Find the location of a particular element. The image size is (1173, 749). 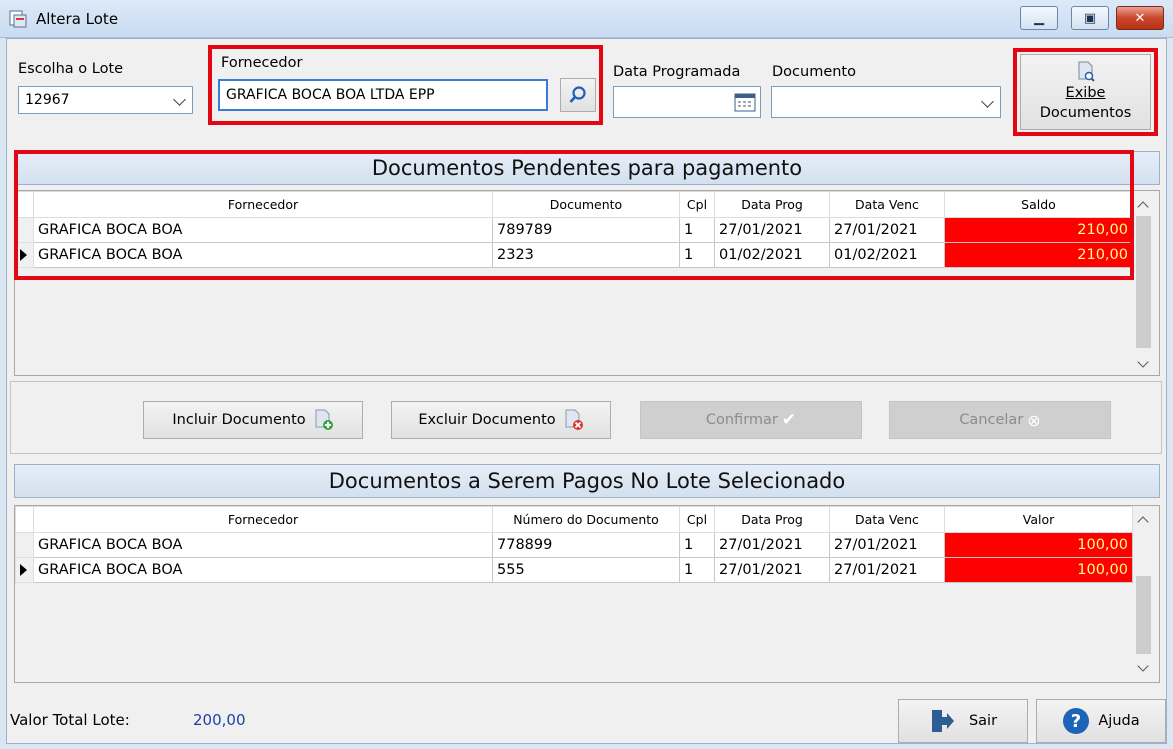

minimize-icon: ▁ is located at coordinates (1039, 18).